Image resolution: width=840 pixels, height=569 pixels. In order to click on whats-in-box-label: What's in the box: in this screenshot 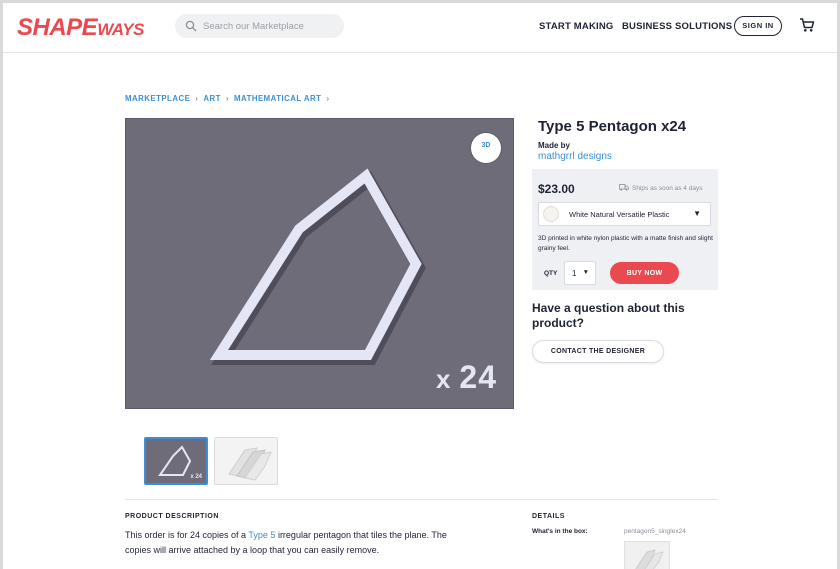, I will do `click(560, 531)`.